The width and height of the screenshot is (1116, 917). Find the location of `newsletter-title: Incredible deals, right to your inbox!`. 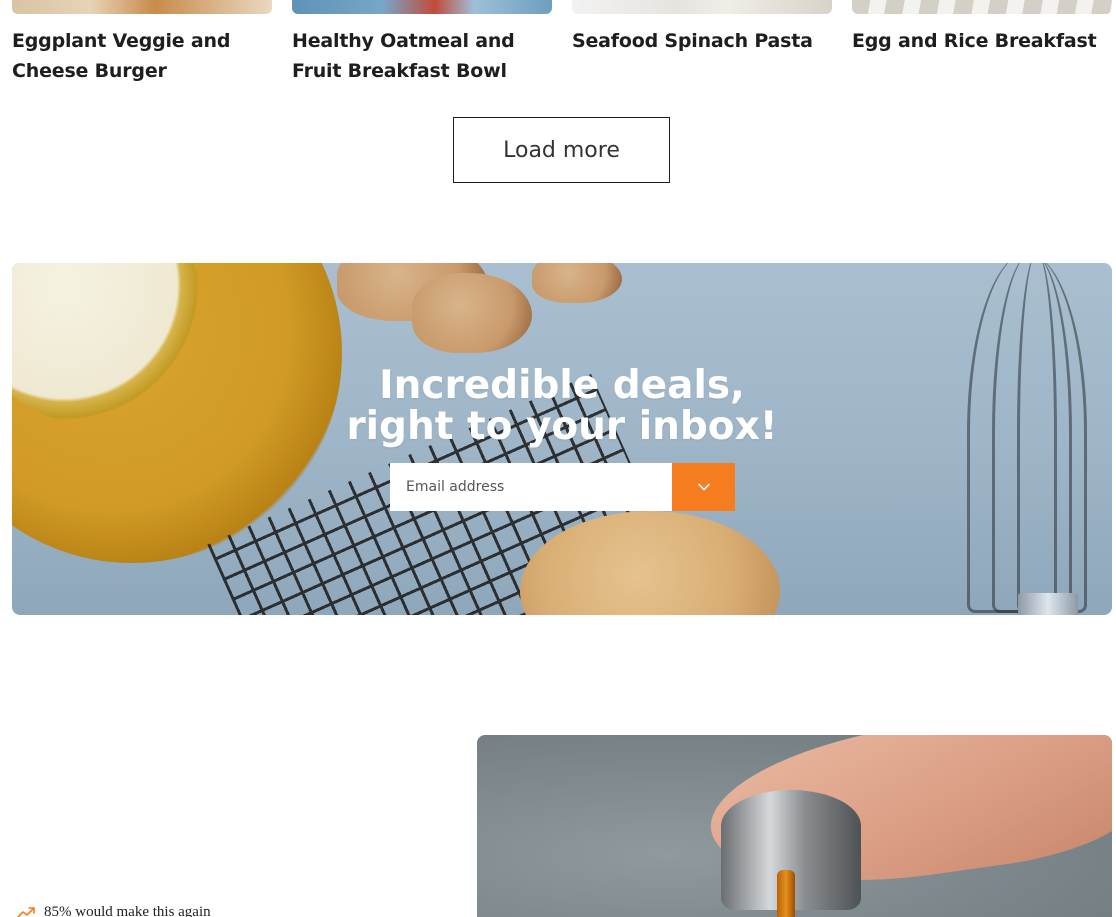

newsletter-title: Incredible deals, right to your inbox! is located at coordinates (562, 406).